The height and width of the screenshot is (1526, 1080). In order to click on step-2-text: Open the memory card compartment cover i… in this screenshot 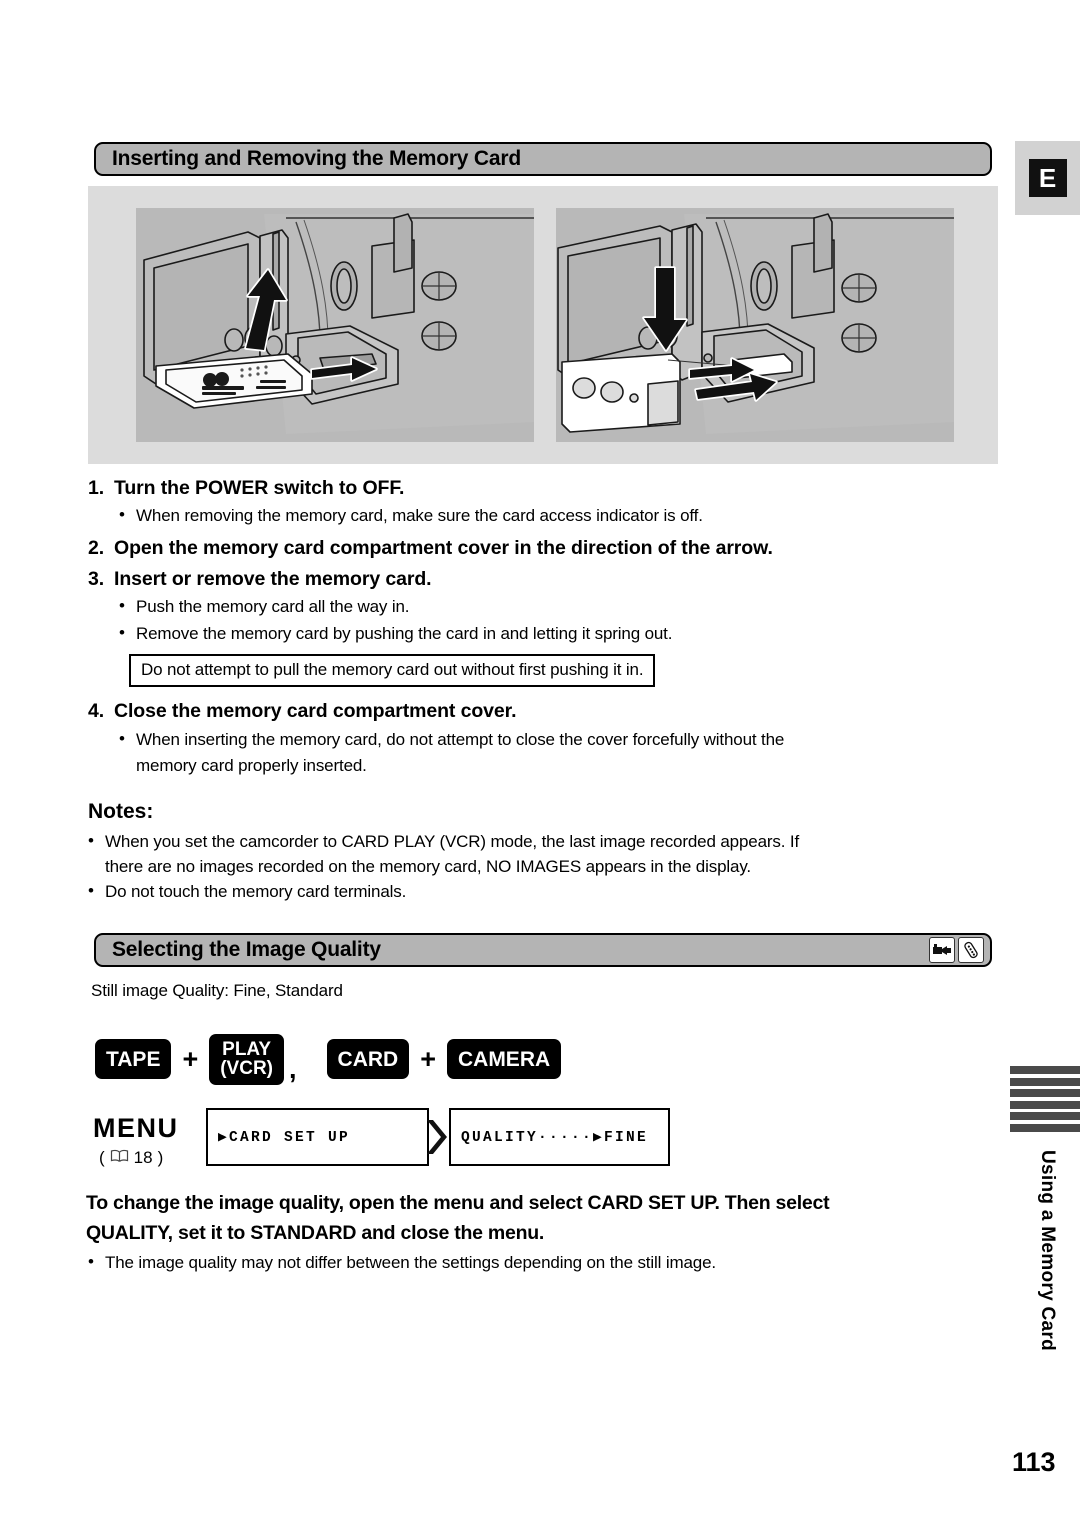, I will do `click(443, 548)`.